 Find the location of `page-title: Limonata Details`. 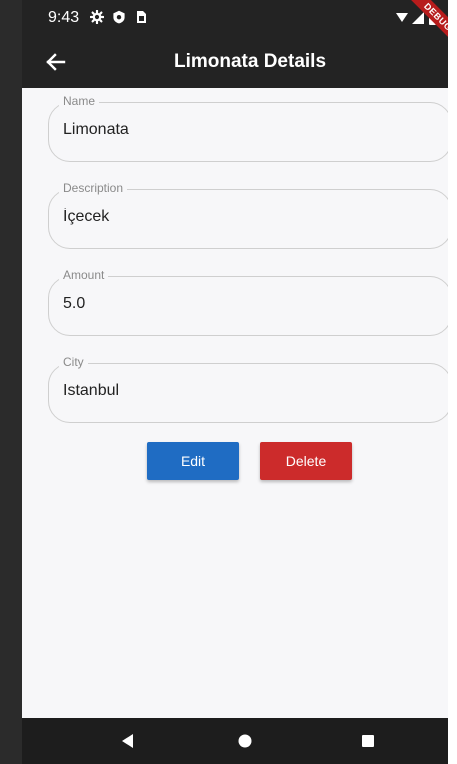

page-title: Limonata Details is located at coordinates (250, 61).